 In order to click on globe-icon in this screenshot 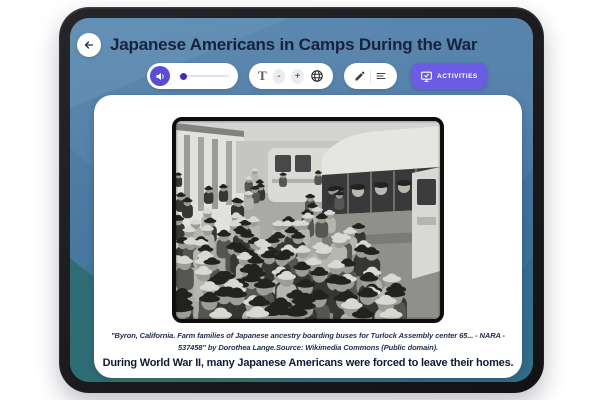, I will do `click(317, 76)`.